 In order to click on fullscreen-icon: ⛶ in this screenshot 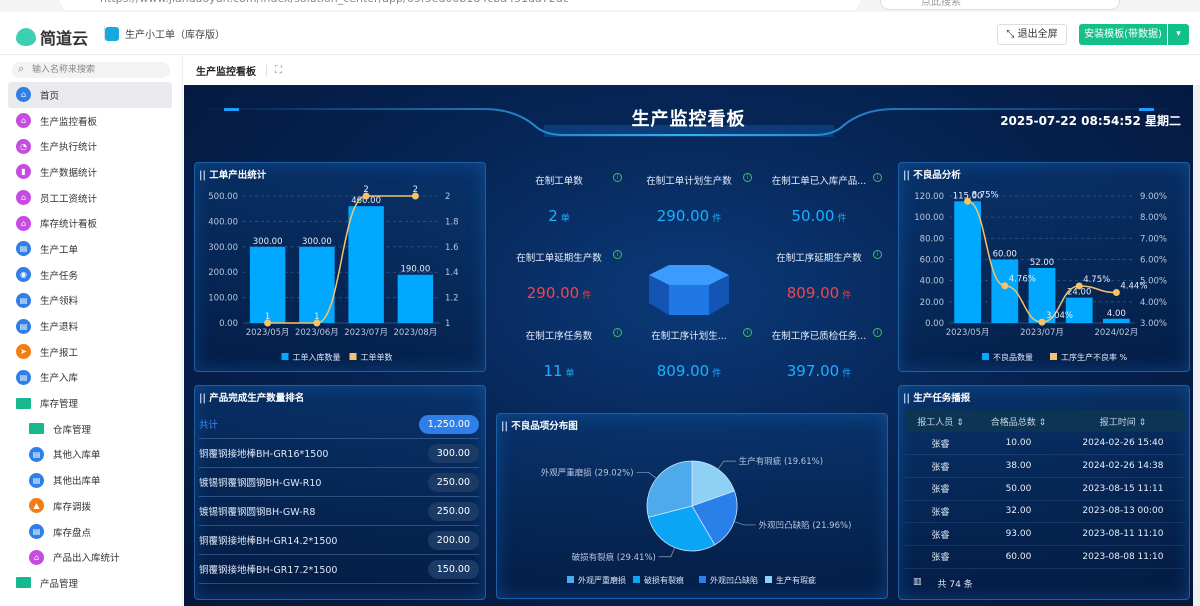, I will do `click(274, 70)`.